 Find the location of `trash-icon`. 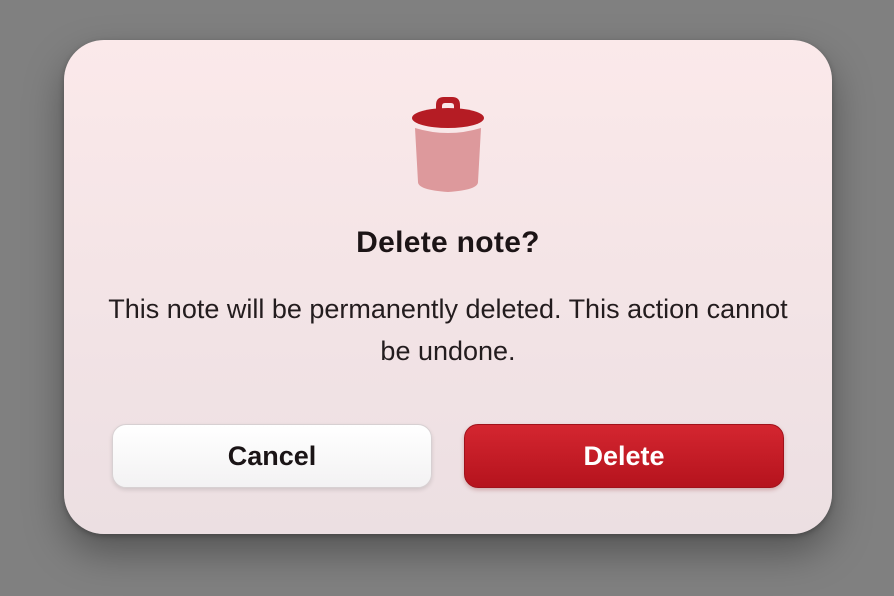

trash-icon is located at coordinates (448, 144).